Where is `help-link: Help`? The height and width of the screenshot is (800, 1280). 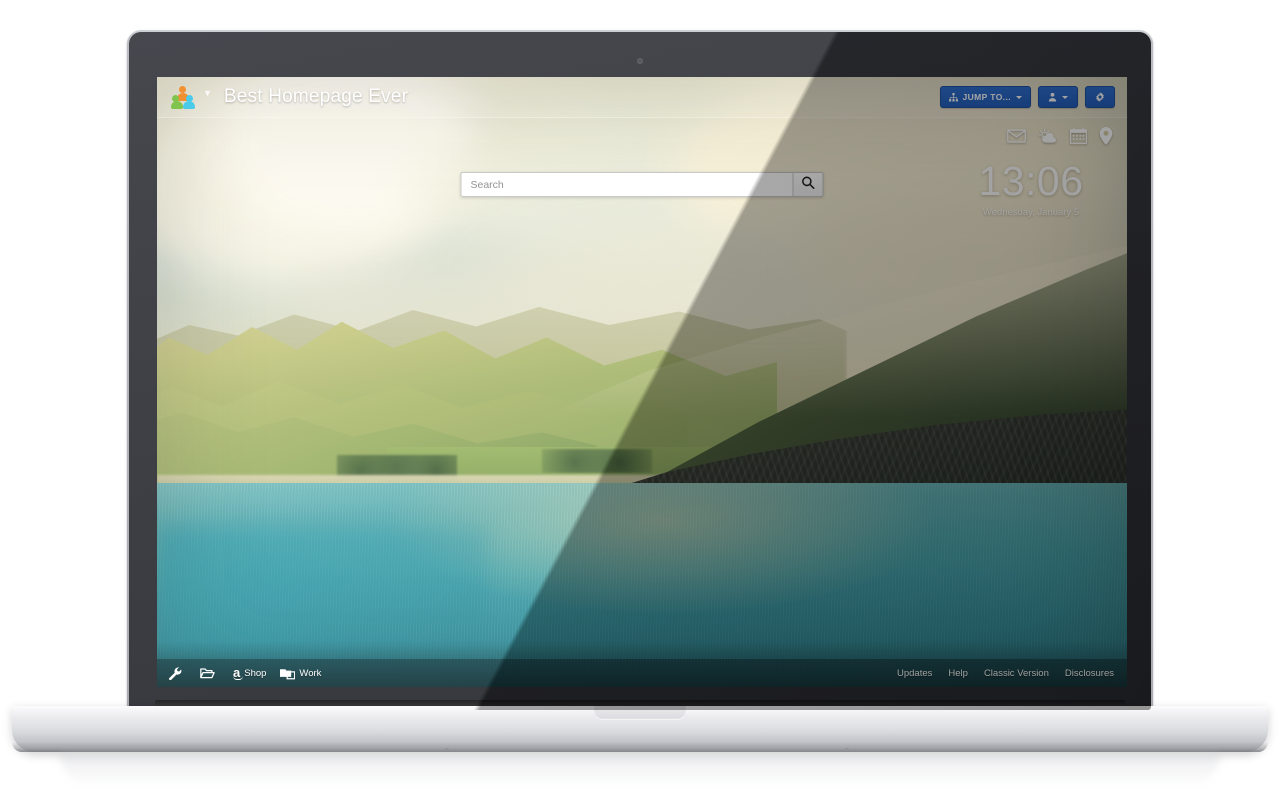 help-link: Help is located at coordinates (958, 673).